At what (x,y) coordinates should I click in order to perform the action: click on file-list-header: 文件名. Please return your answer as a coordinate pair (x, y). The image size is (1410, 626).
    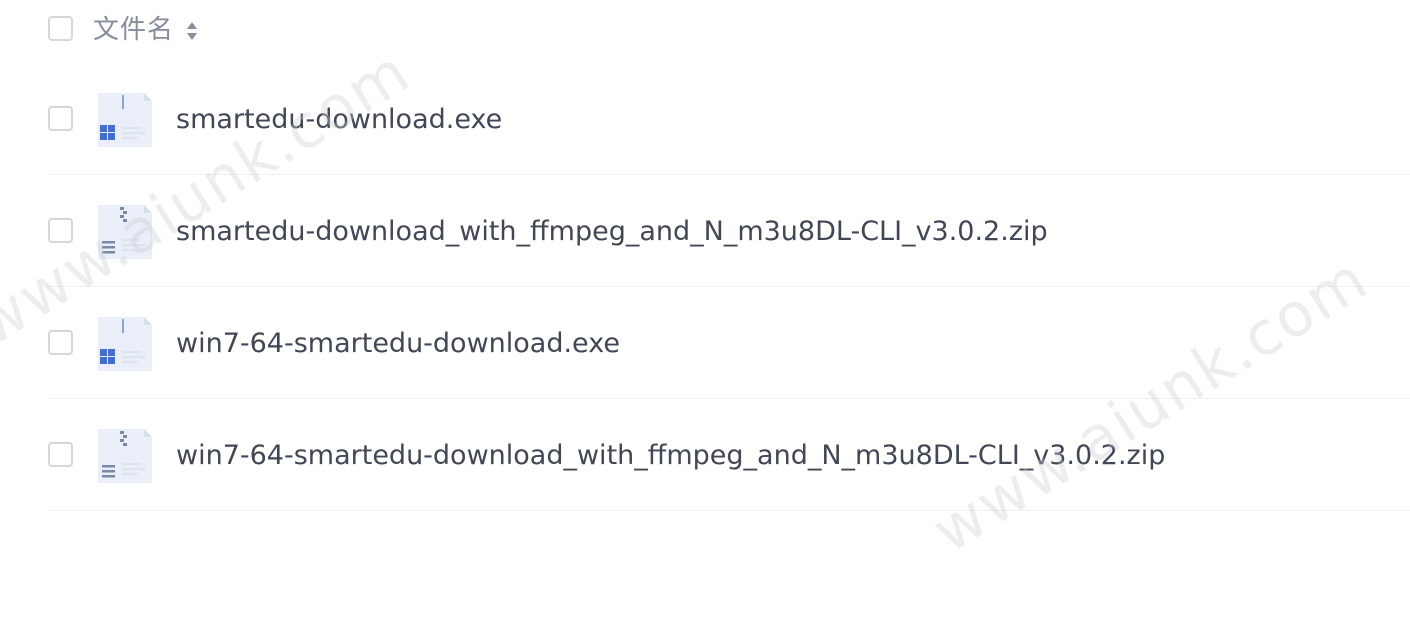
    Looking at the image, I should click on (705, 31).